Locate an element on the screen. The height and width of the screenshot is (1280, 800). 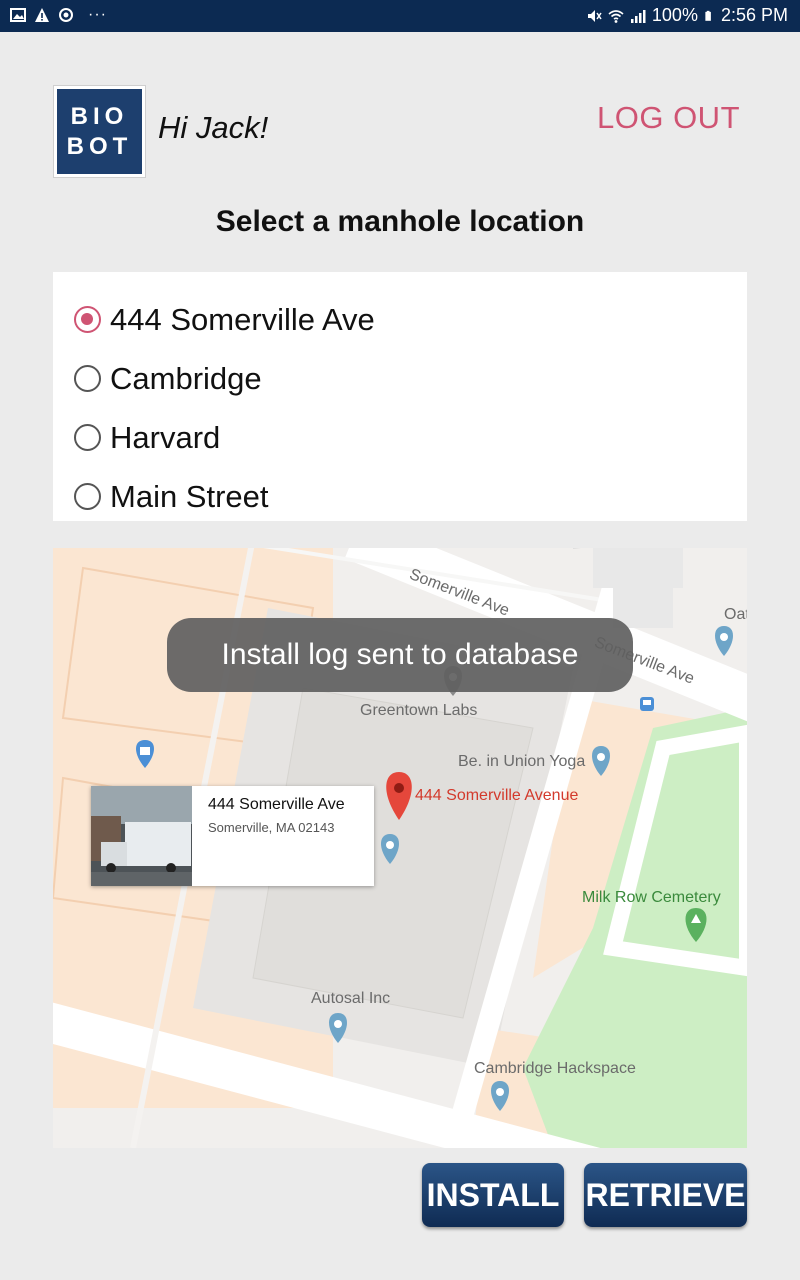
info-card-address: Somerville, MA 02143 is located at coordinates (271, 827).